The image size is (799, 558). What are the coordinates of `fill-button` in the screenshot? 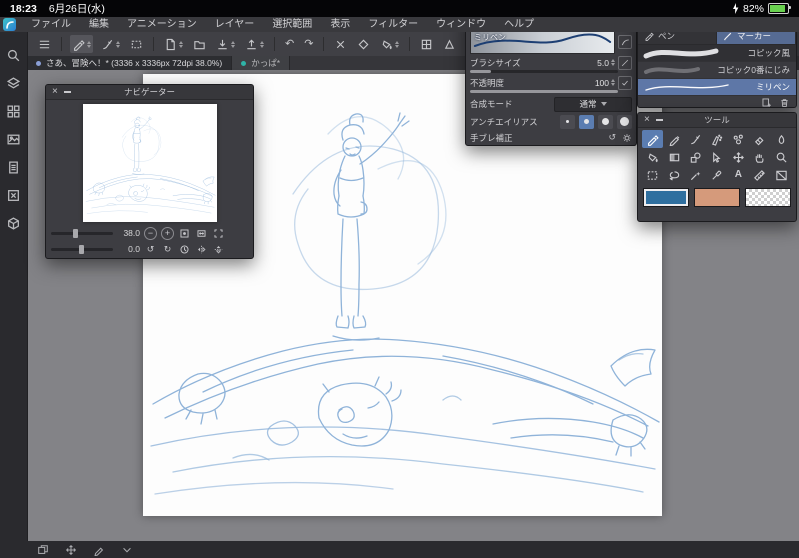 It's located at (389, 44).